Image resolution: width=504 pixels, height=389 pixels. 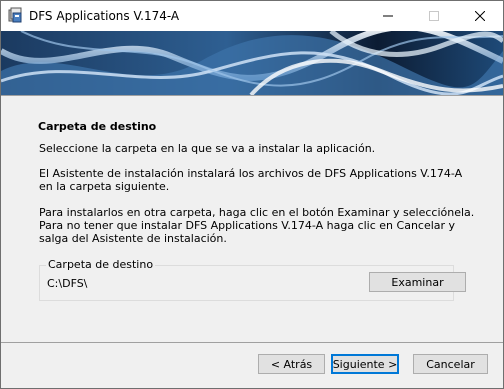 What do you see at coordinates (97, 126) in the screenshot?
I see `page-heading: Carpeta de destino` at bounding box center [97, 126].